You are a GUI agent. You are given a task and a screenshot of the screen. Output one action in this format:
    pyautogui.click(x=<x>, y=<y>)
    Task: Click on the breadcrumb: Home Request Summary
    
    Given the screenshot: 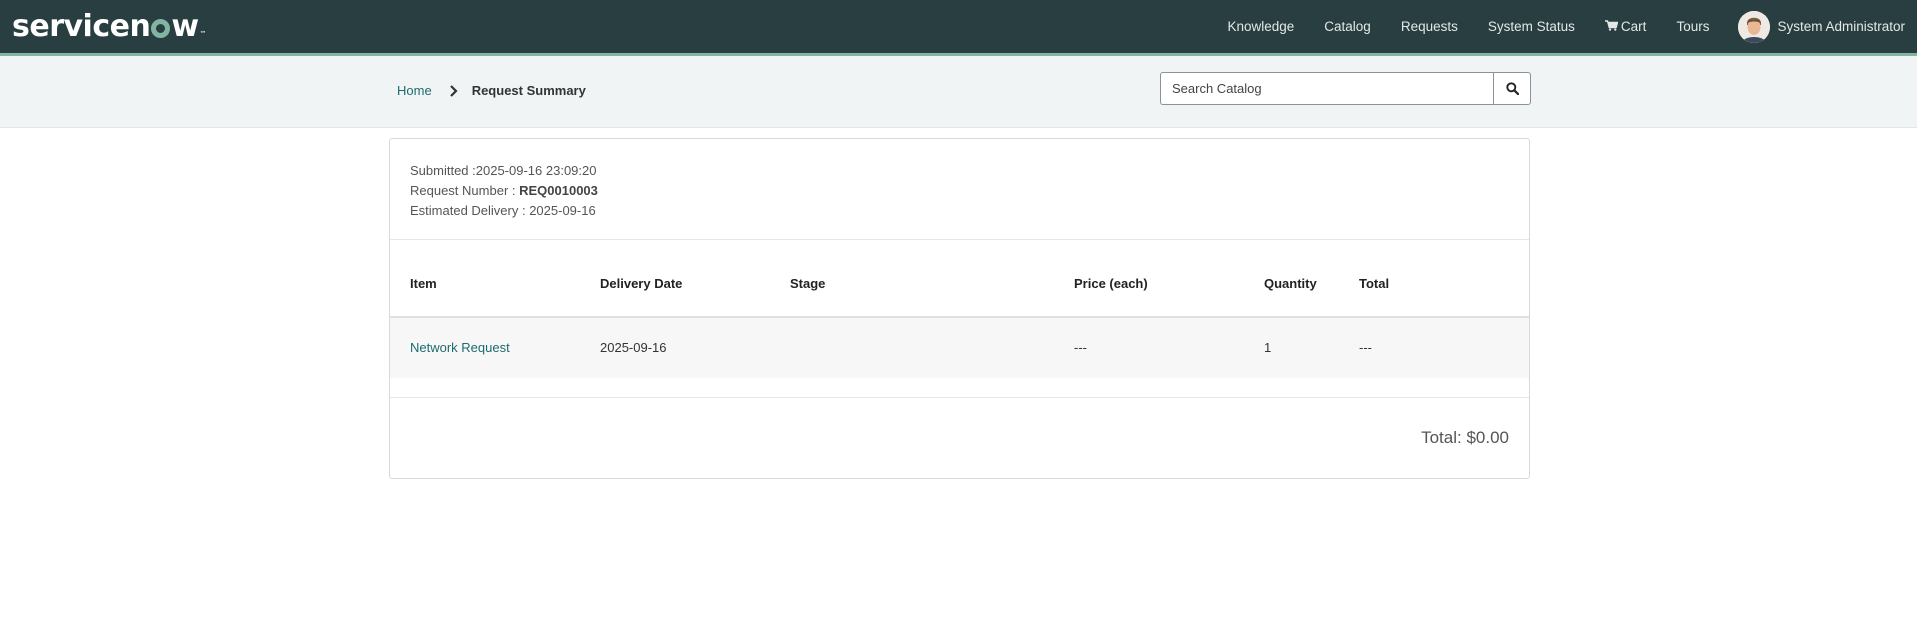 What is the action you would take?
    pyautogui.click(x=491, y=90)
    